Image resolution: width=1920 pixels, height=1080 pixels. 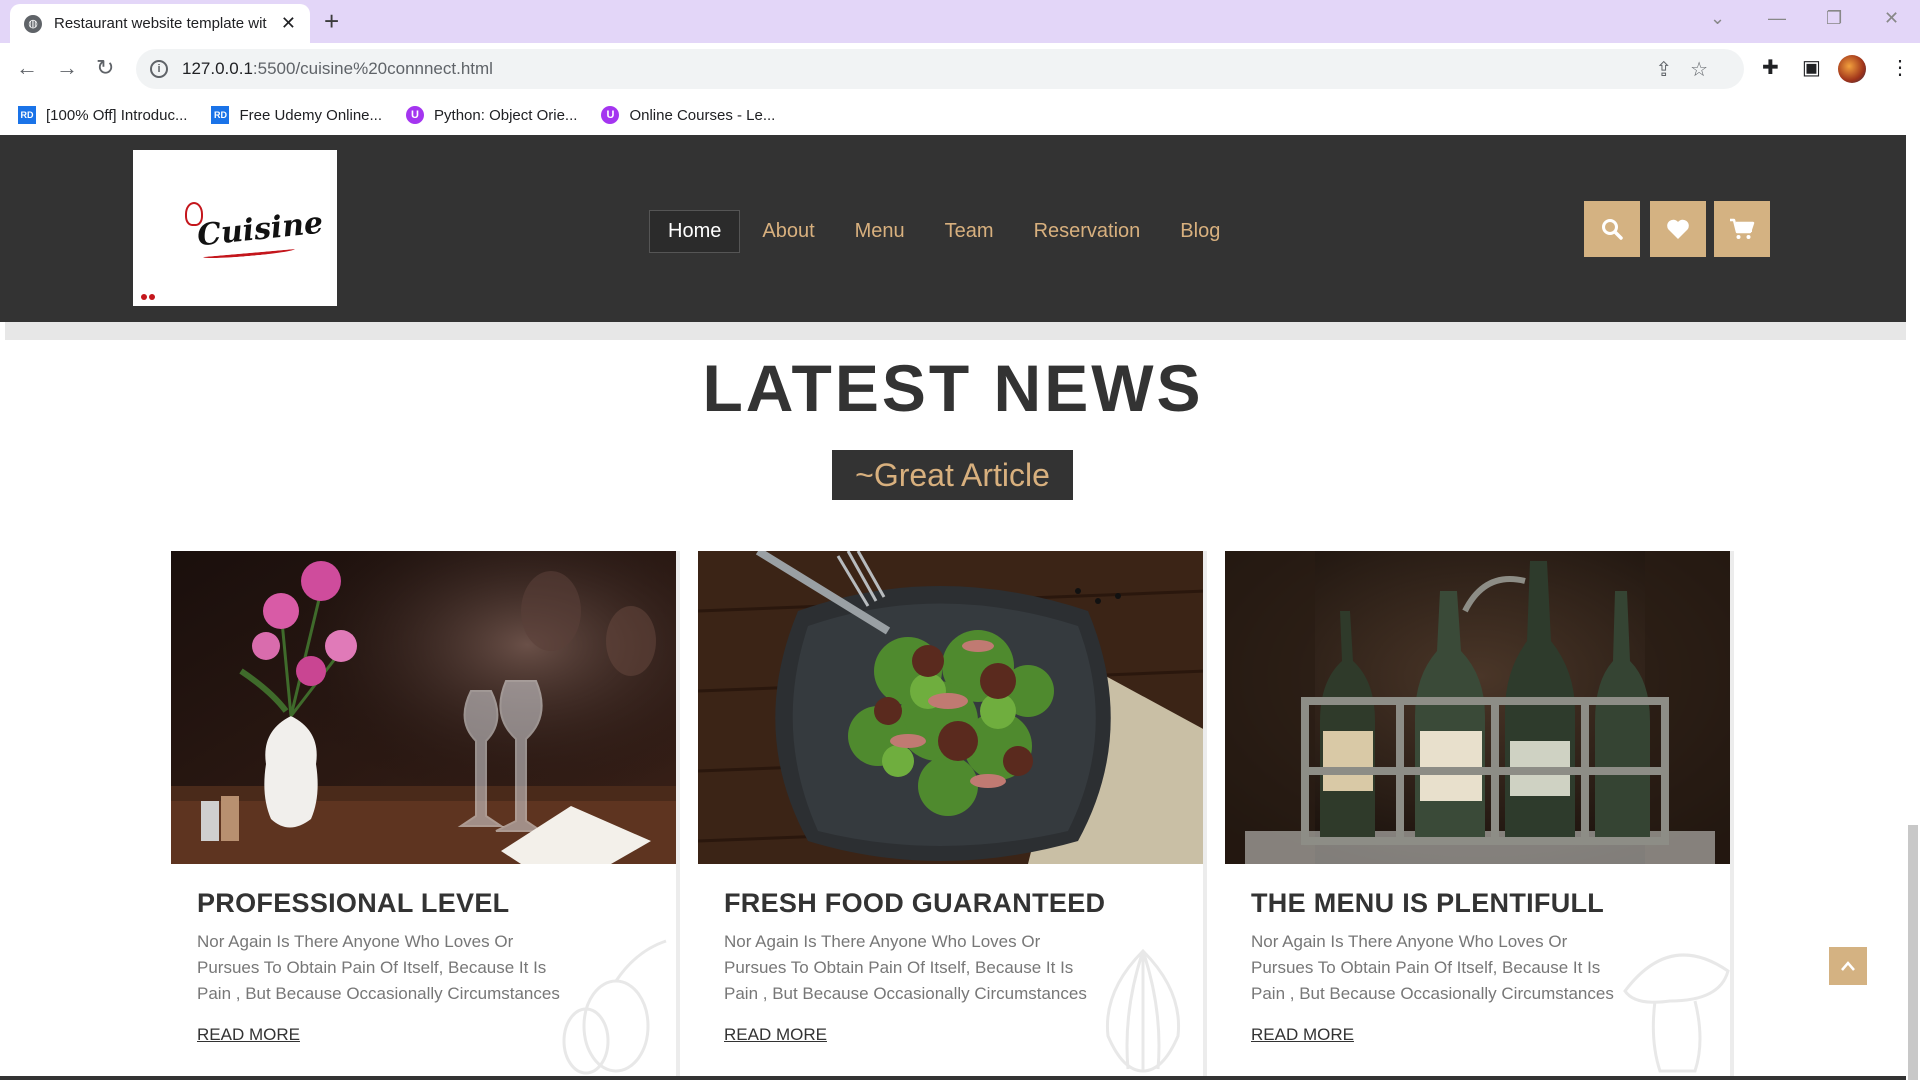 What do you see at coordinates (1477, 707) in the screenshot?
I see `card-image-wine-bottles` at bounding box center [1477, 707].